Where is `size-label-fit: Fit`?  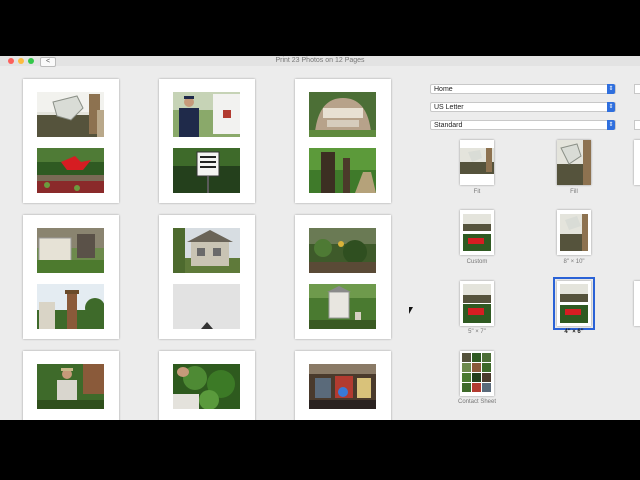
size-label-fit: Fit is located at coordinates (477, 192).